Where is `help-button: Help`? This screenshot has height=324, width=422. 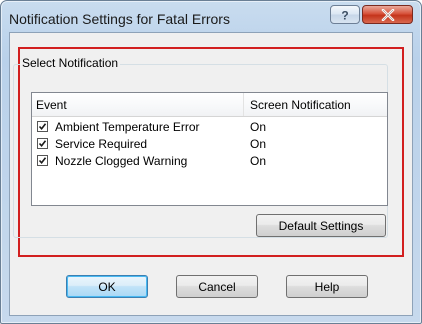
help-button: Help is located at coordinates (327, 286).